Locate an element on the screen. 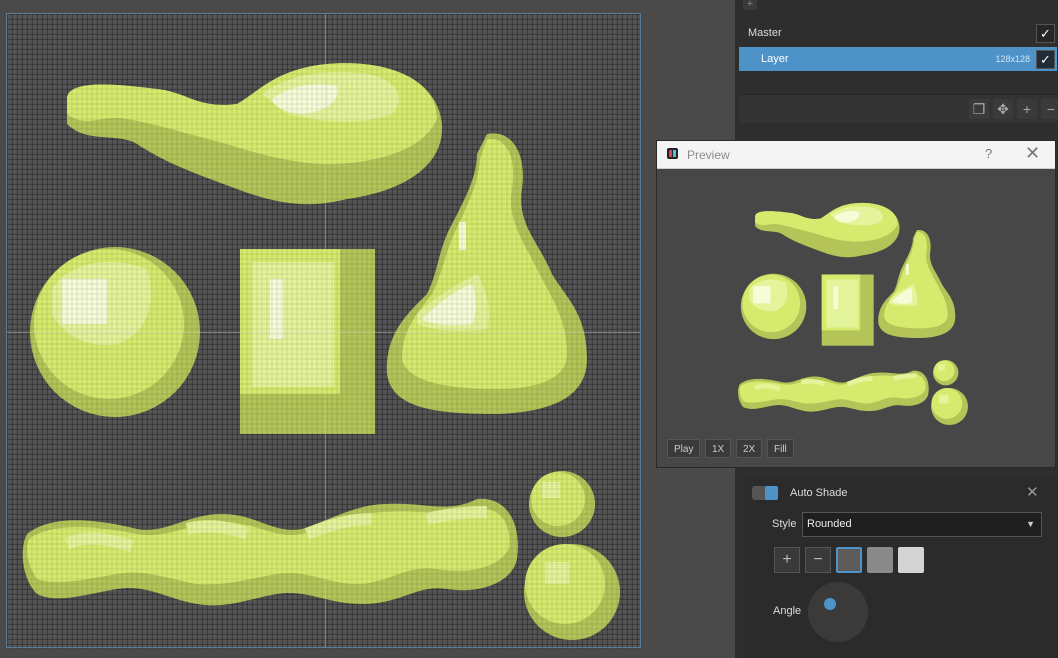  horizontal-guide is located at coordinates (323, 332).